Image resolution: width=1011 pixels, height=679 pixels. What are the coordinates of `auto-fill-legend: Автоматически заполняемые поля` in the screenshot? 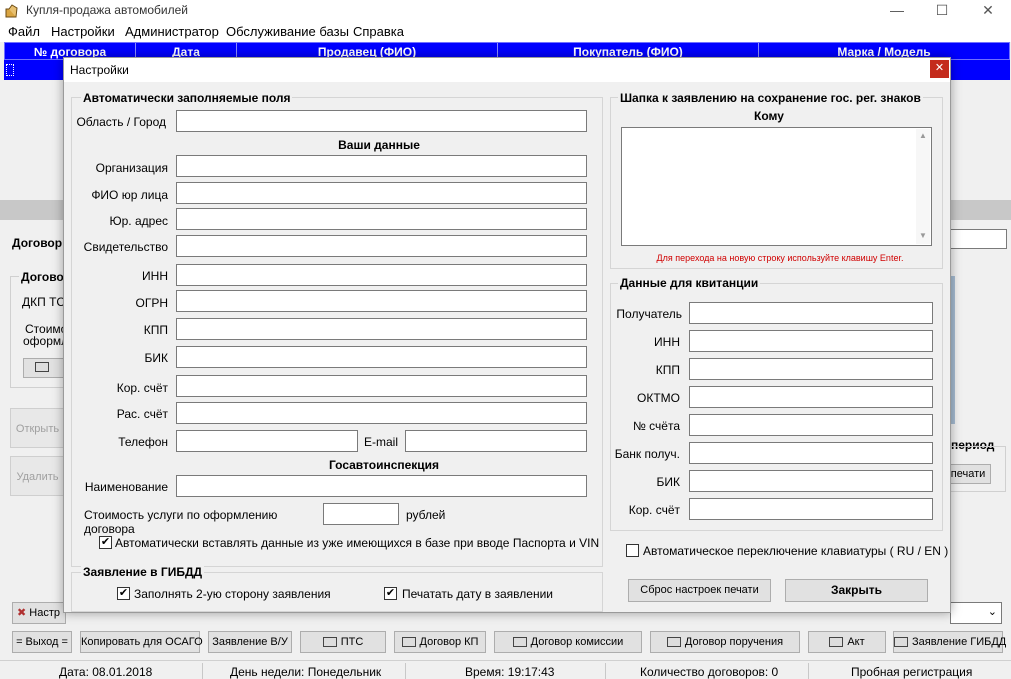 It's located at (187, 98).